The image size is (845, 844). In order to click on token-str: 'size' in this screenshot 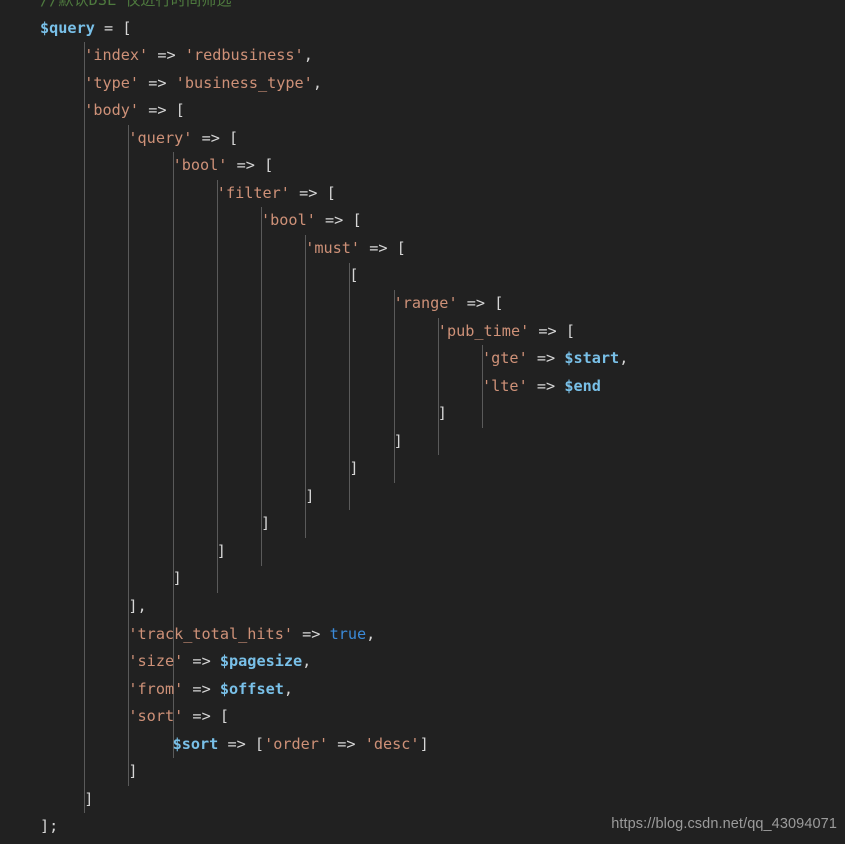, I will do `click(156, 661)`.